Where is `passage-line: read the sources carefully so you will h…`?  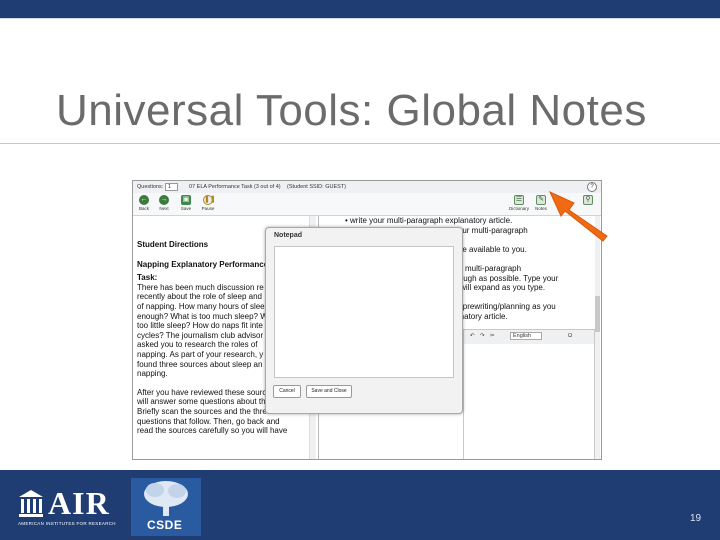 passage-line: read the sources carefully so you will h… is located at coordinates (212, 431).